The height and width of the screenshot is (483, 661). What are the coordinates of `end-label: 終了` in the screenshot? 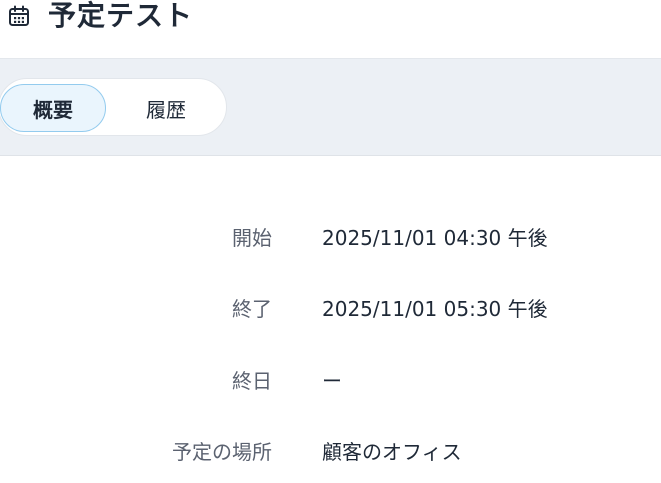 It's located at (252, 309).